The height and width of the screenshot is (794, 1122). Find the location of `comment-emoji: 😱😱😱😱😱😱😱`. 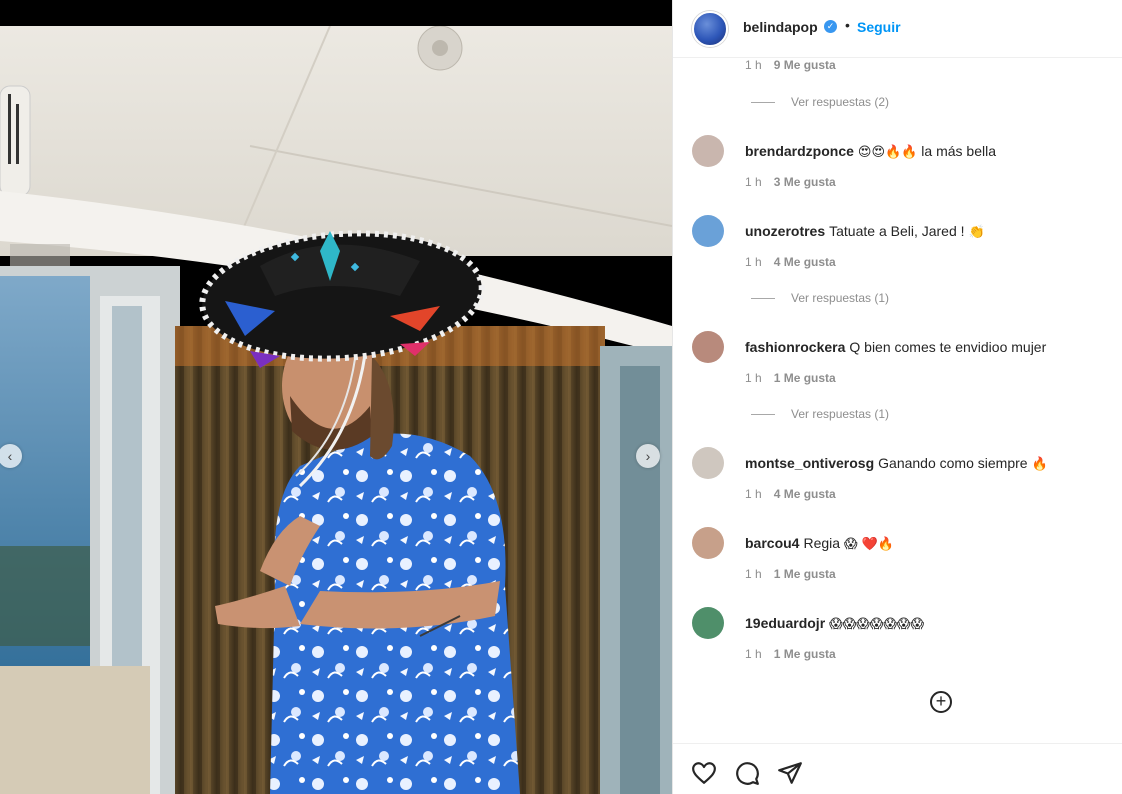

comment-emoji: 😱😱😱😱😱😱😱 is located at coordinates (877, 624).